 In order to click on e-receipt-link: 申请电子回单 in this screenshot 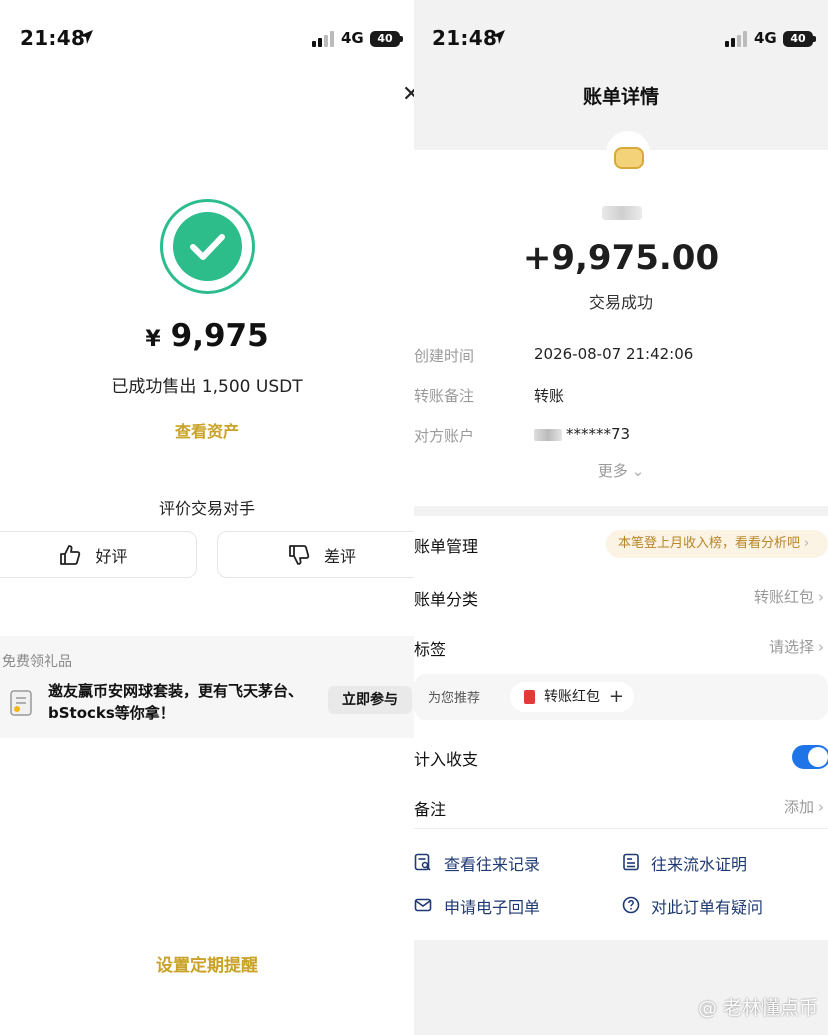, I will do `click(492, 906)`.